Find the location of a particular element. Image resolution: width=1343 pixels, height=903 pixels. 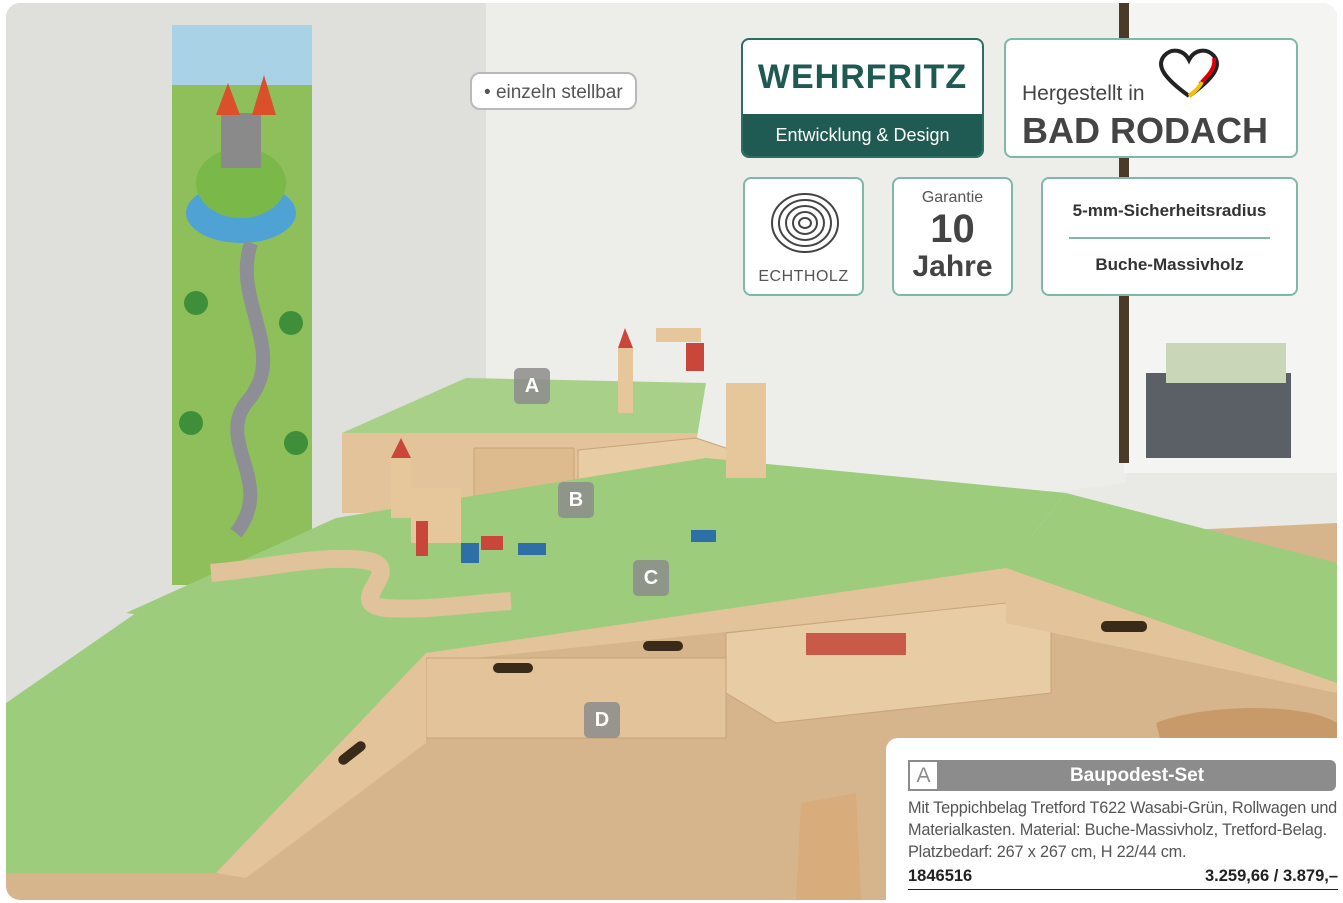

guarantee-years: 10 is located at coordinates (952, 229).